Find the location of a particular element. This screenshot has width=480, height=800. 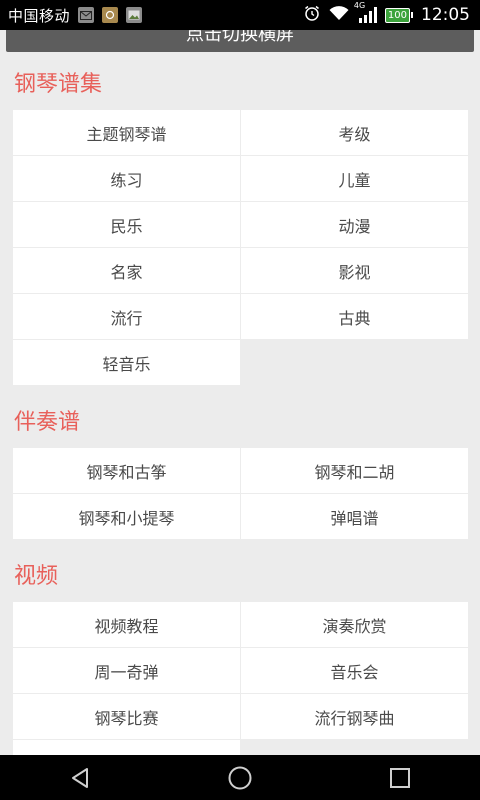

home-button is located at coordinates (240, 777).